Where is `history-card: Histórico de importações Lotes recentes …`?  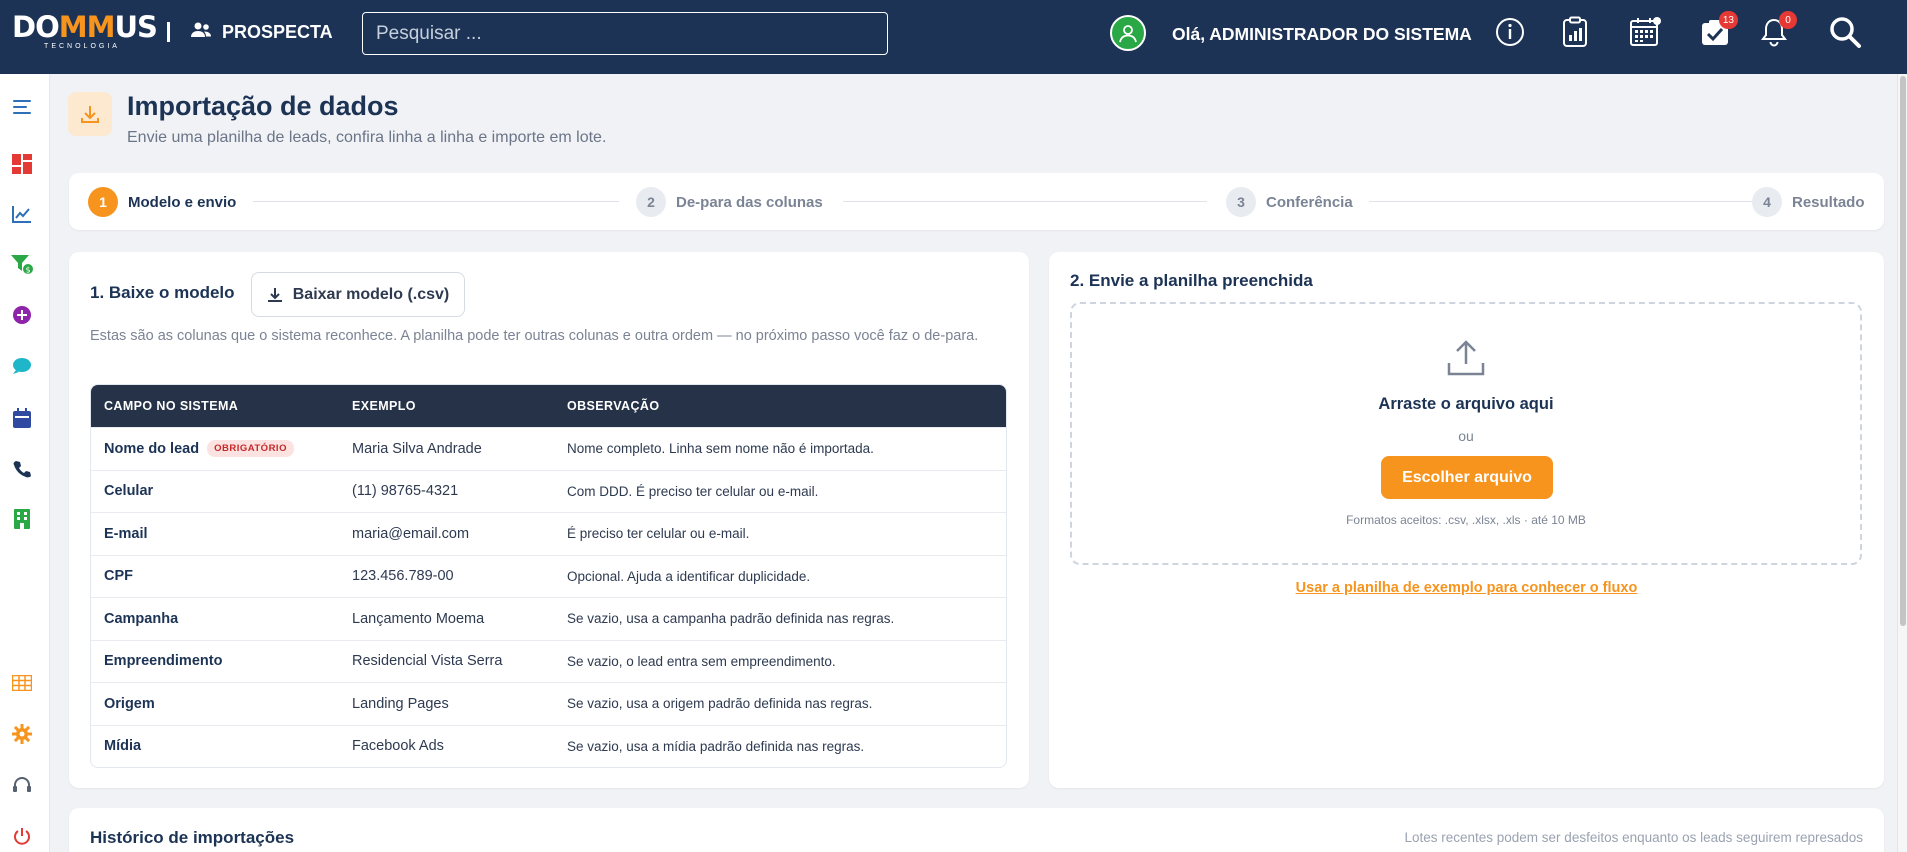 history-card: Histórico de importações Lotes recentes … is located at coordinates (976, 830).